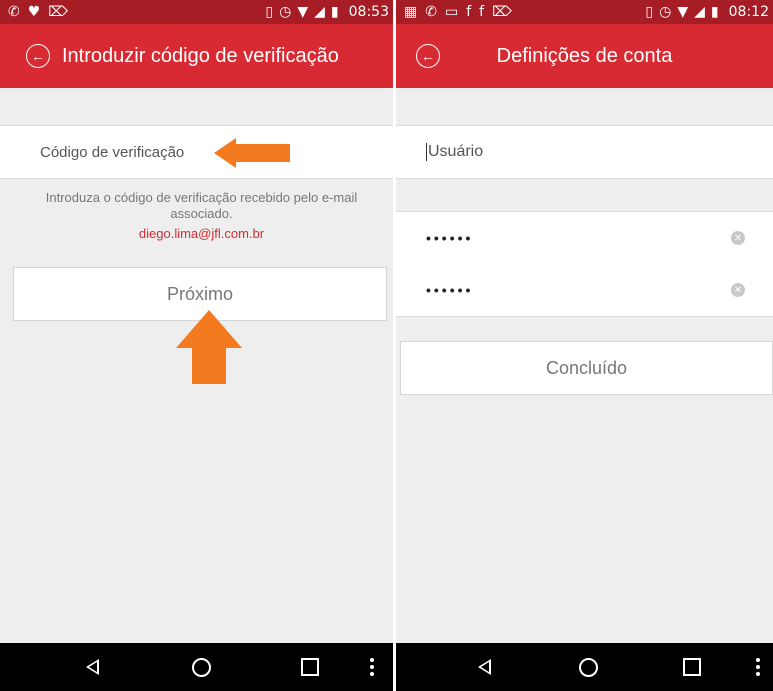 The height and width of the screenshot is (691, 773). I want to click on app-bar: ← Introduzir código de verificação, so click(196, 56).